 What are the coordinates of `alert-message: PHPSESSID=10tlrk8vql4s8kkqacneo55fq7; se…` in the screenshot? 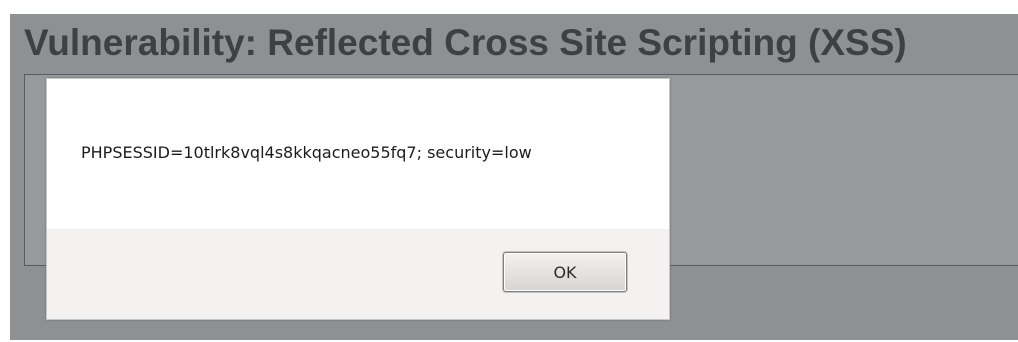 It's located at (306, 152).